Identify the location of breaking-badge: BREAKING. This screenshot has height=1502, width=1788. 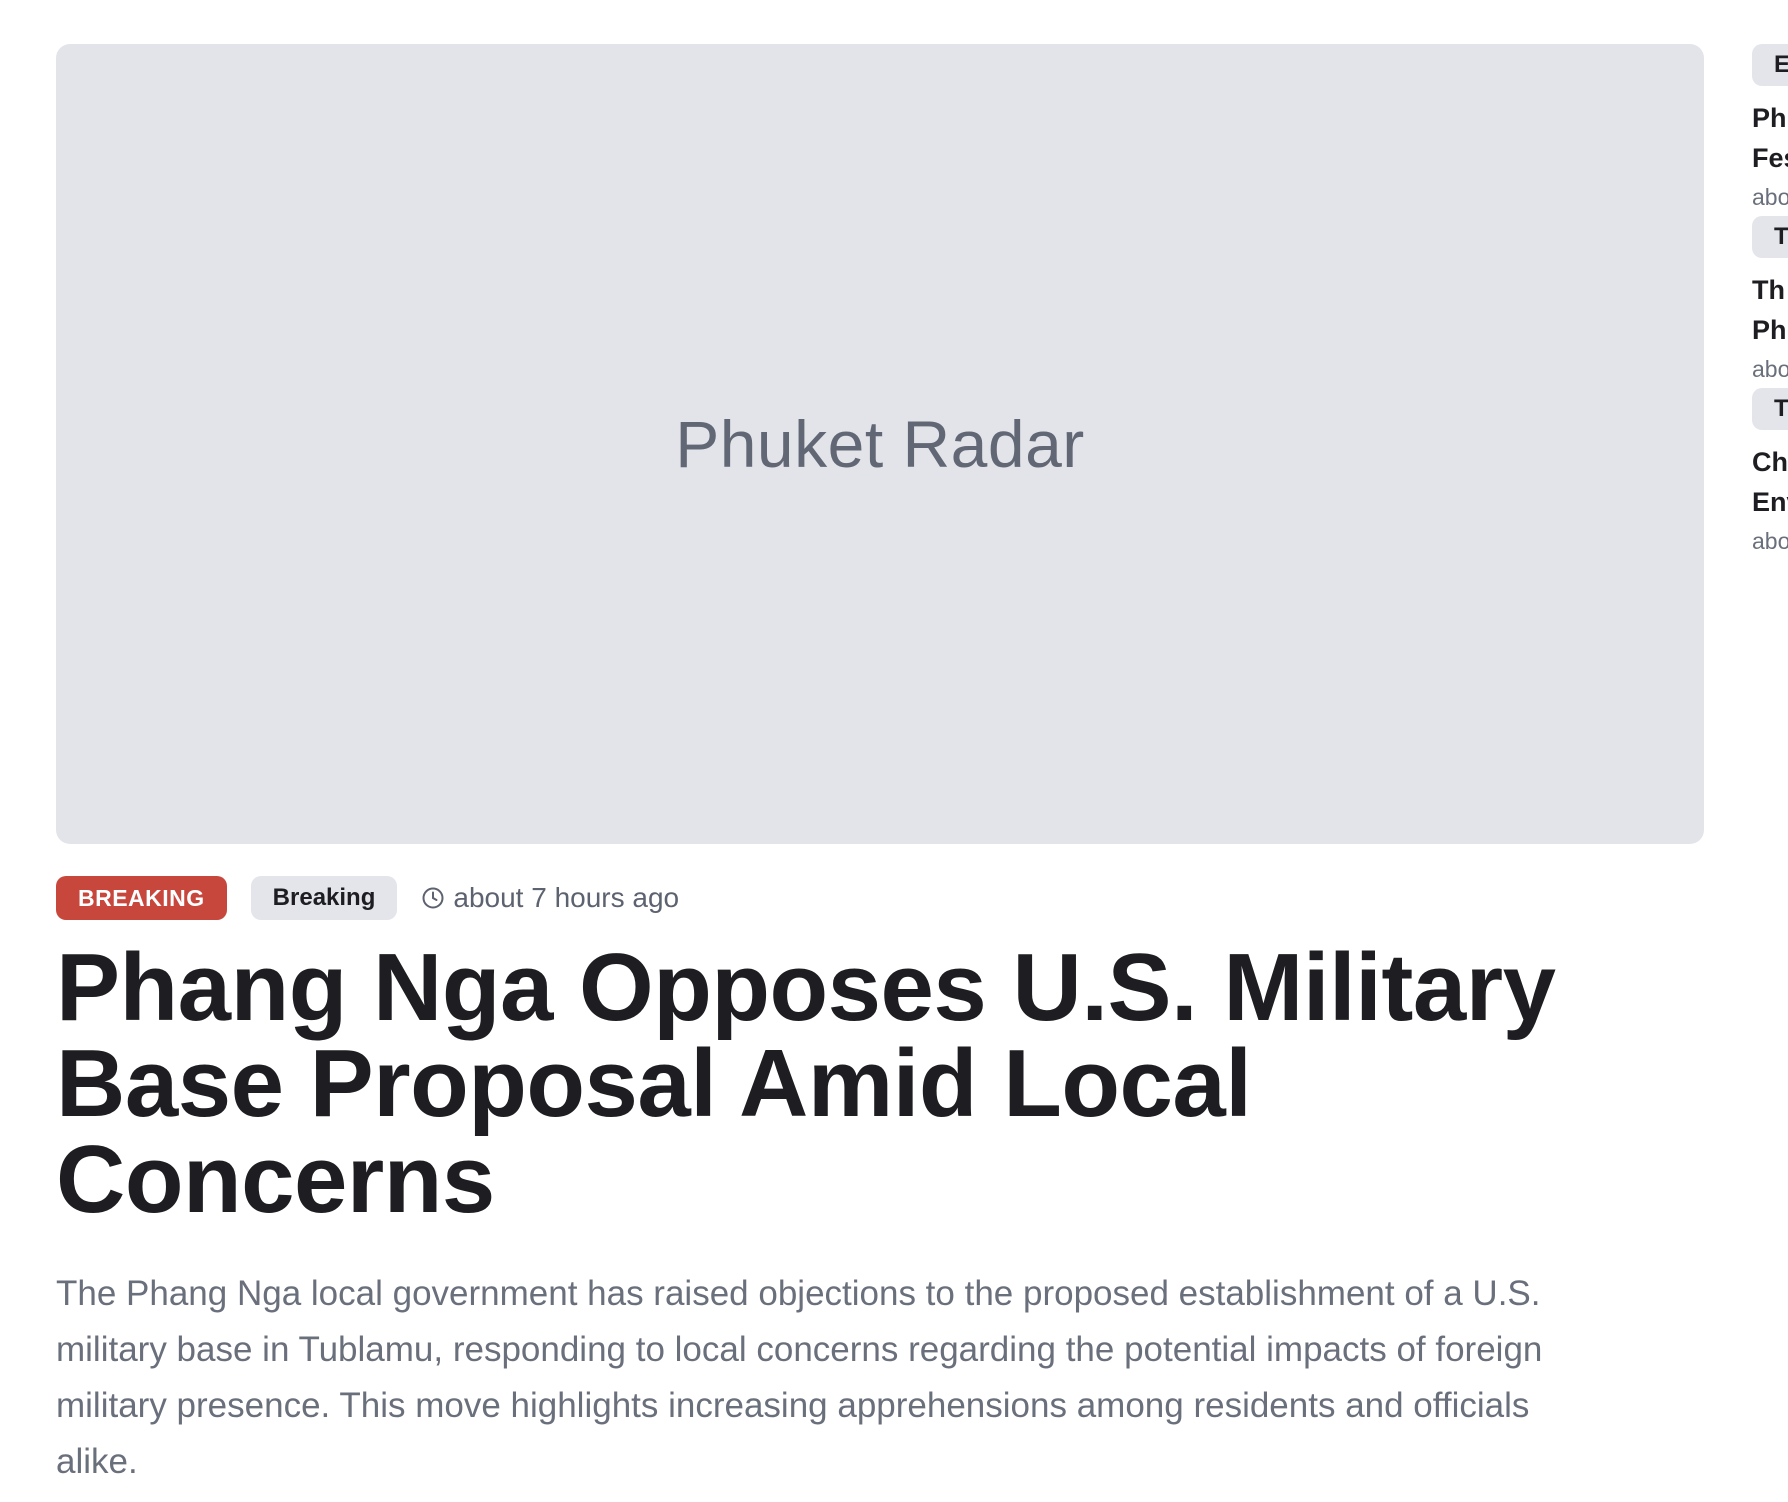
(141, 898).